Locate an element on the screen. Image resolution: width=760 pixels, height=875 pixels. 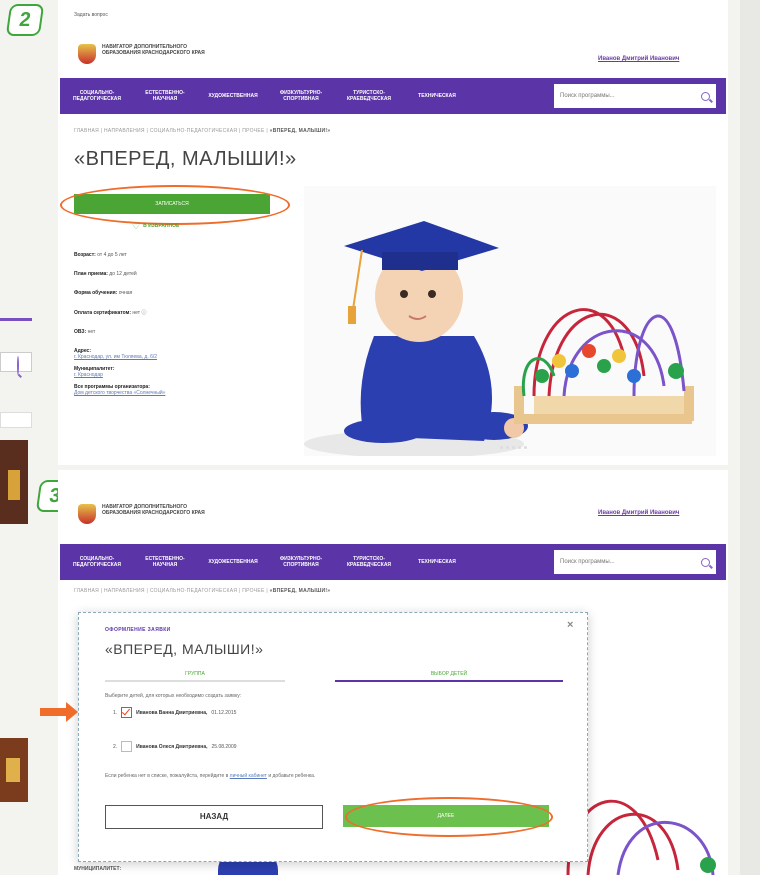
child-row: 1. Иванова Ванна Дмитриевна, 01.12.2015 is located at coordinates (174, 712).